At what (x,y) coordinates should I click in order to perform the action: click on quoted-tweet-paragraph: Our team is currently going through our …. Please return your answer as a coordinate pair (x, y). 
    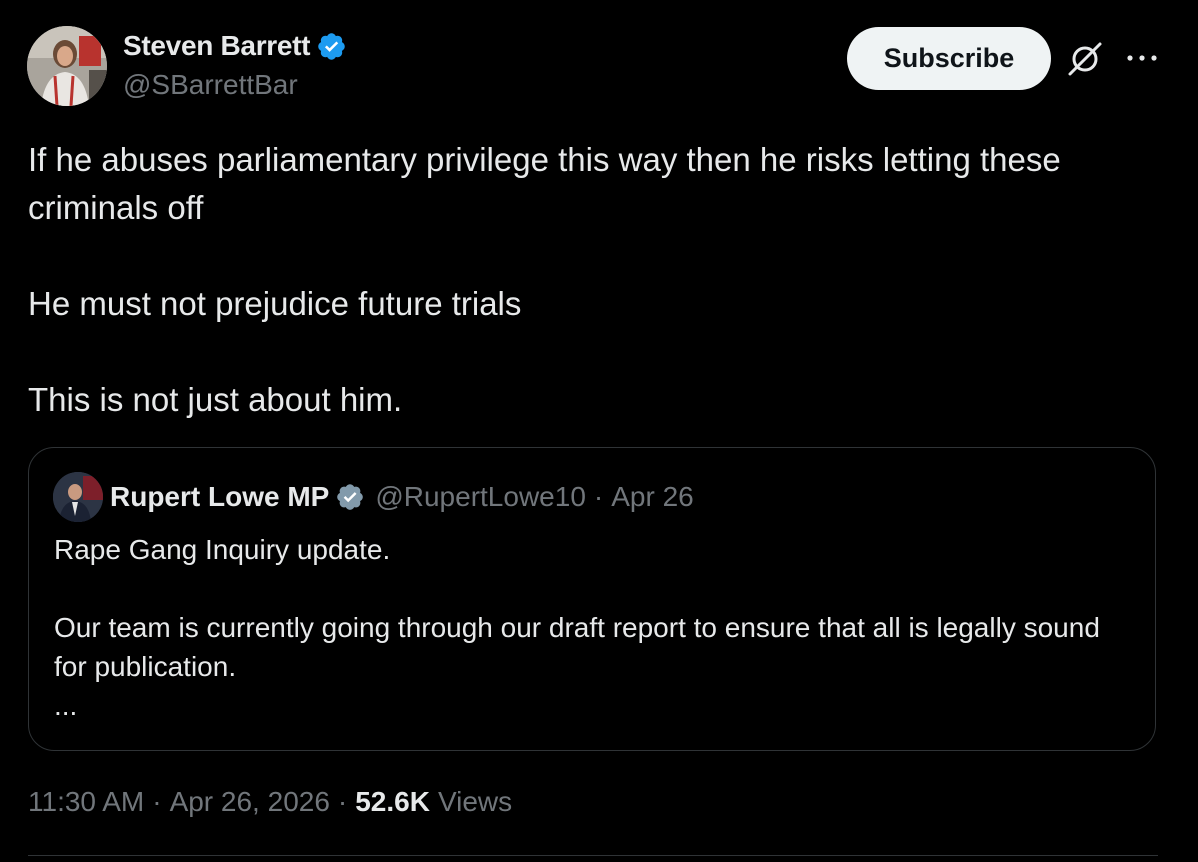
    Looking at the image, I should click on (577, 647).